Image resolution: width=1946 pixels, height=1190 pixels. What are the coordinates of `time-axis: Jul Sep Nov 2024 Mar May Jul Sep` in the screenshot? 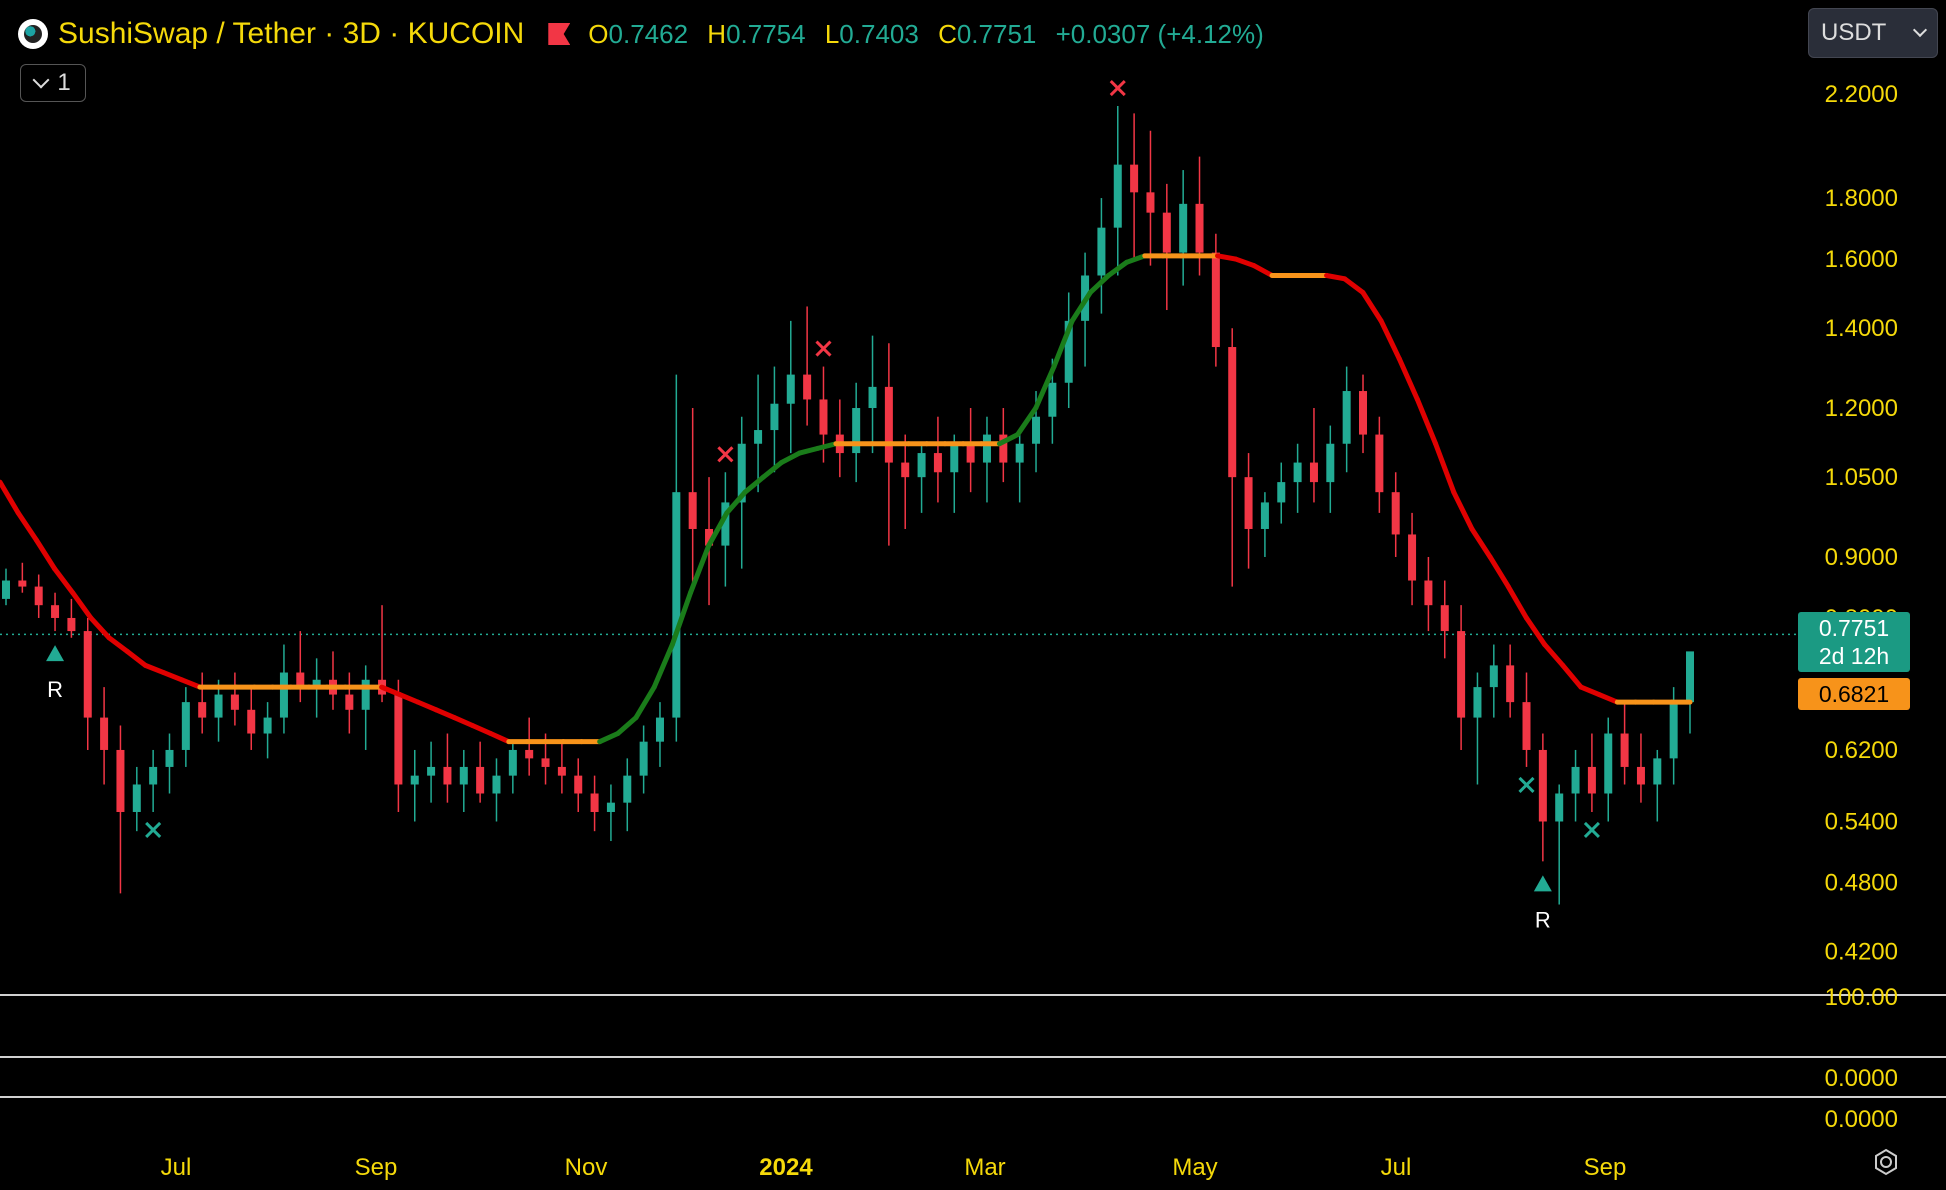 It's located at (894, 1167).